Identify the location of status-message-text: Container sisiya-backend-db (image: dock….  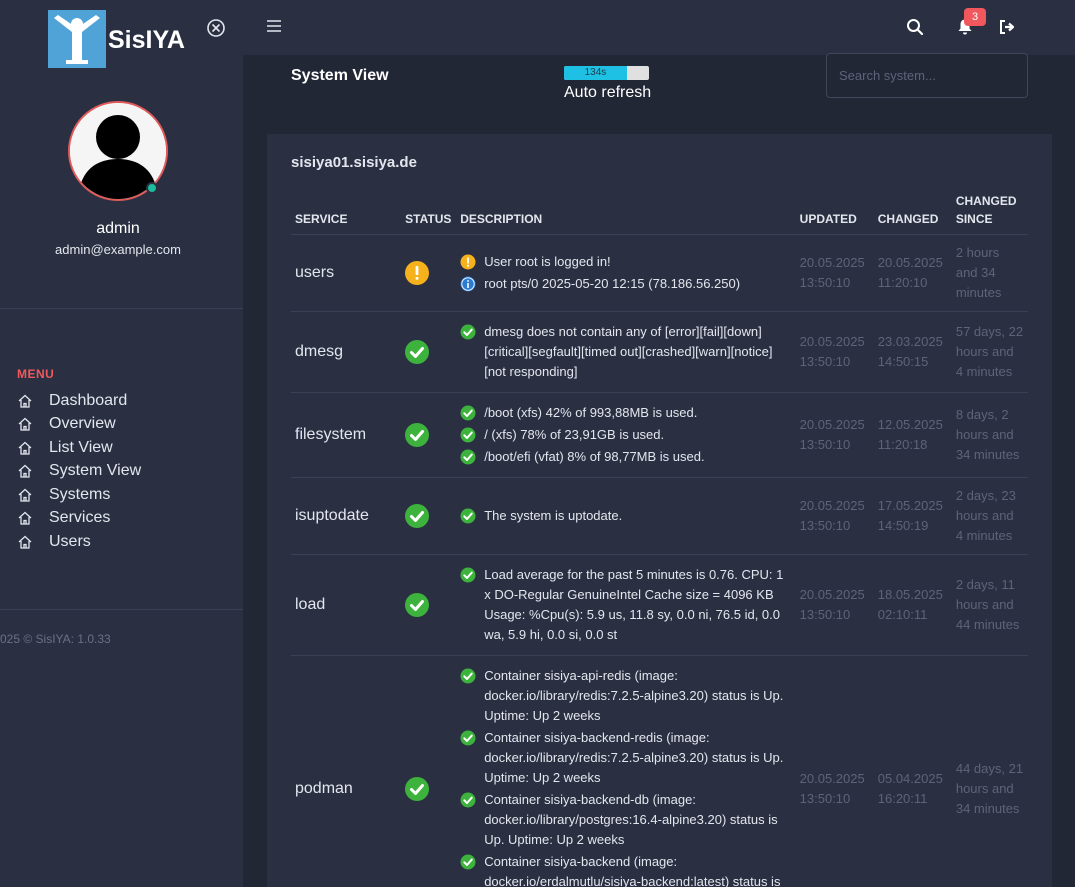
(631, 819).